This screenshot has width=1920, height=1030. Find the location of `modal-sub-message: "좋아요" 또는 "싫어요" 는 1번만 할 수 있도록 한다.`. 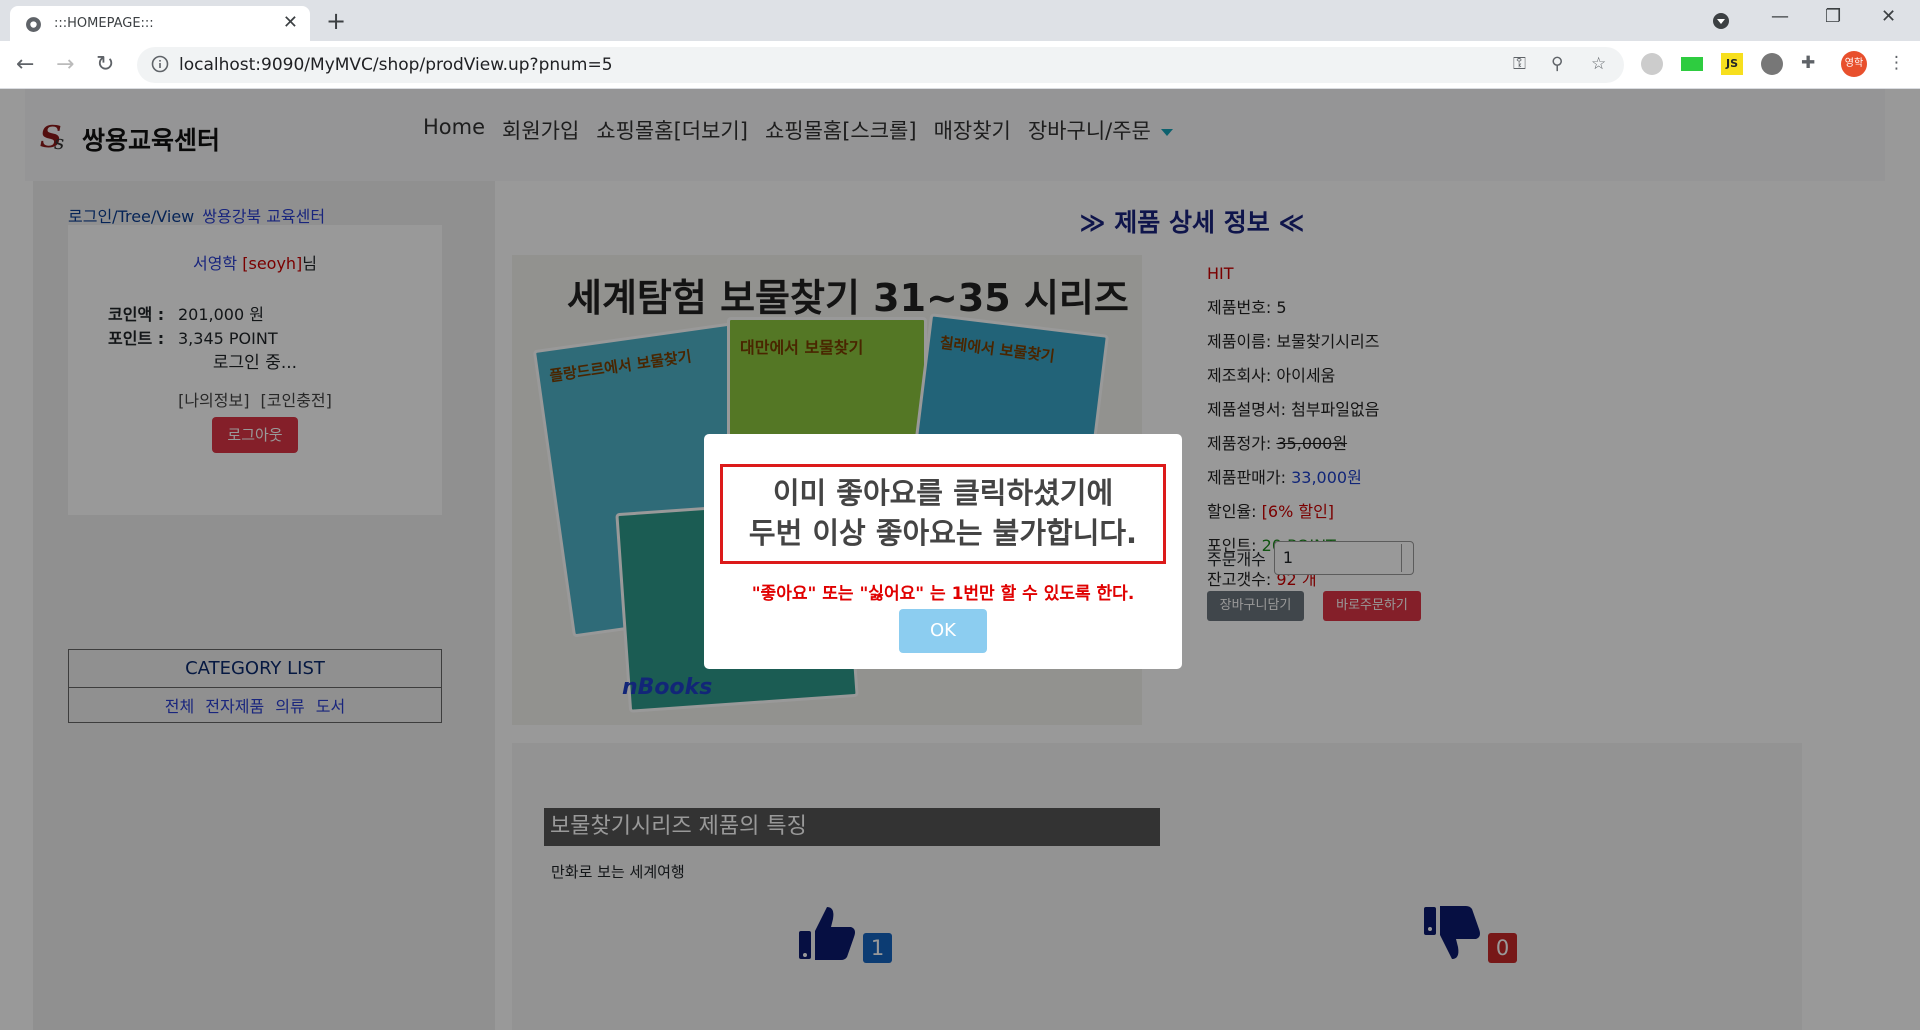

modal-sub-message: "좋아요" 또는 "싫어요" 는 1번만 할 수 있도록 한다. is located at coordinates (943, 594).